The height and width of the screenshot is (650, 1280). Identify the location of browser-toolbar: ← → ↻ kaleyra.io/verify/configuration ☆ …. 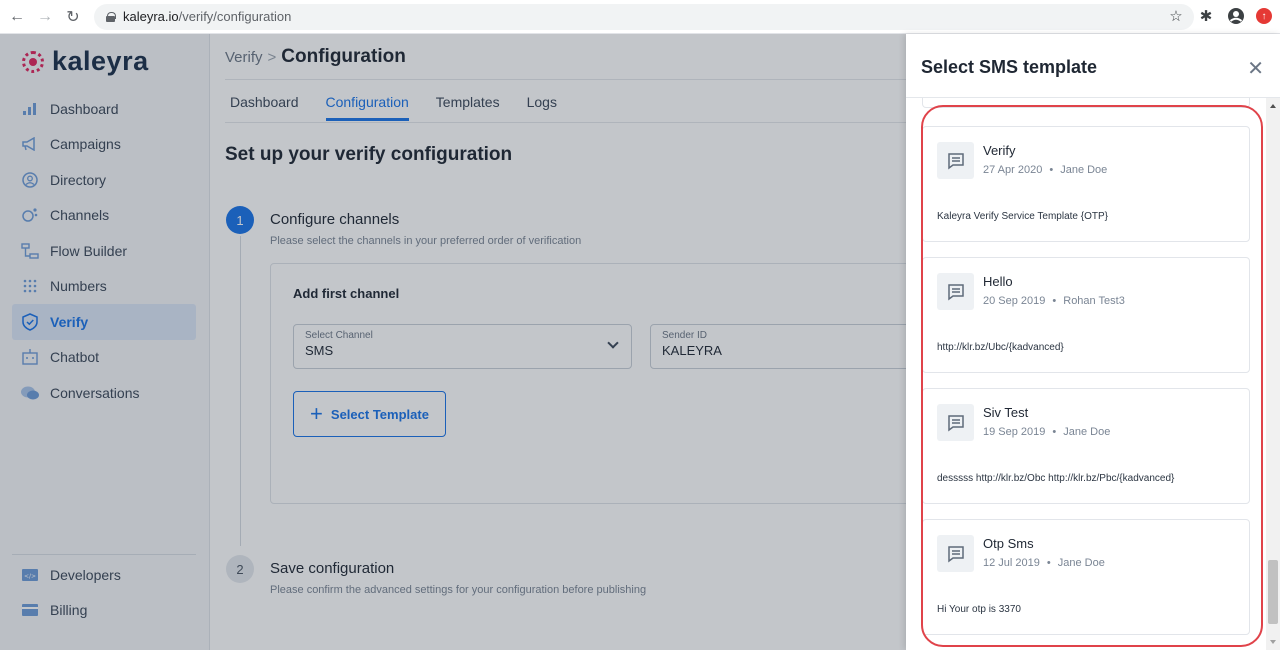
(640, 17).